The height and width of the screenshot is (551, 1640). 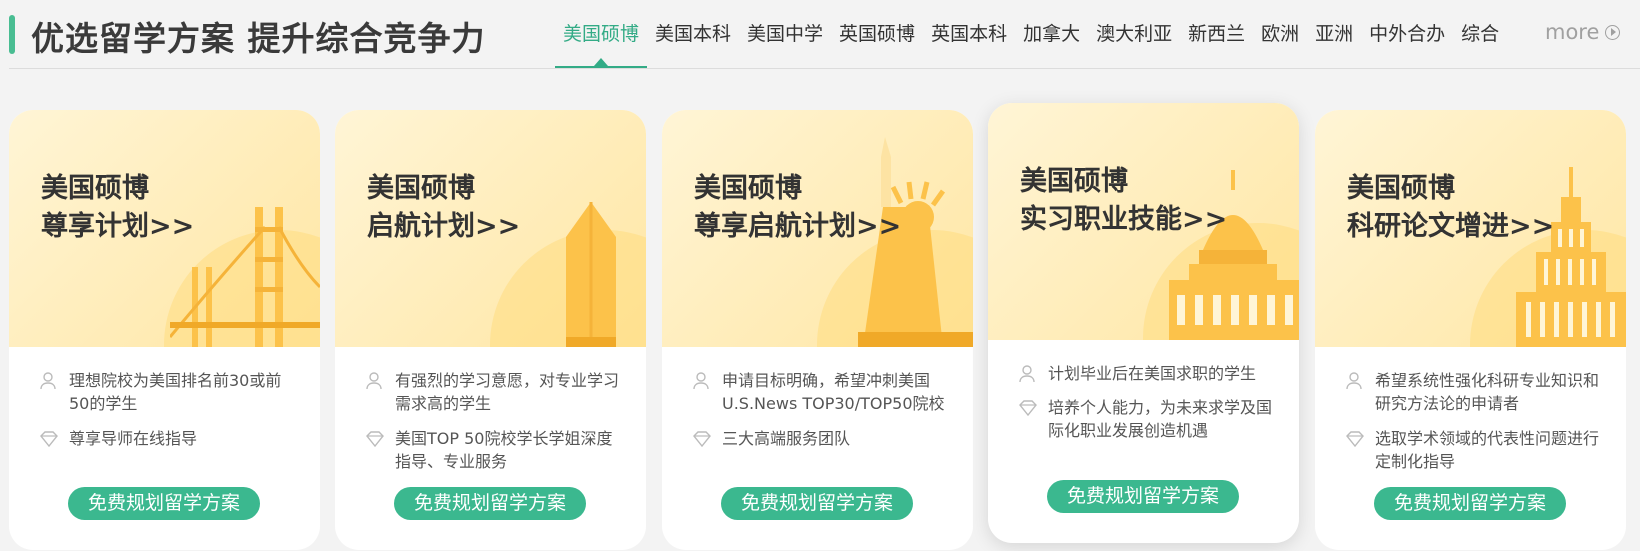 I want to click on card-title-line2: 尊享启航计划>>, so click(x=798, y=226).